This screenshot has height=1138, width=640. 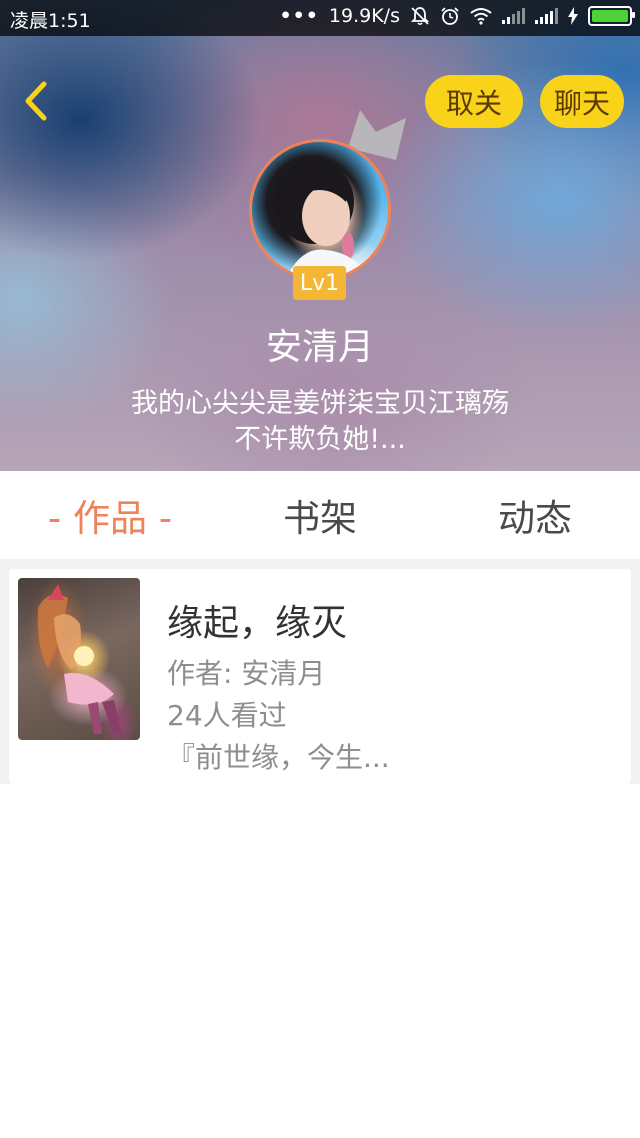 What do you see at coordinates (513, 16) in the screenshot?
I see `signal-1-icon` at bounding box center [513, 16].